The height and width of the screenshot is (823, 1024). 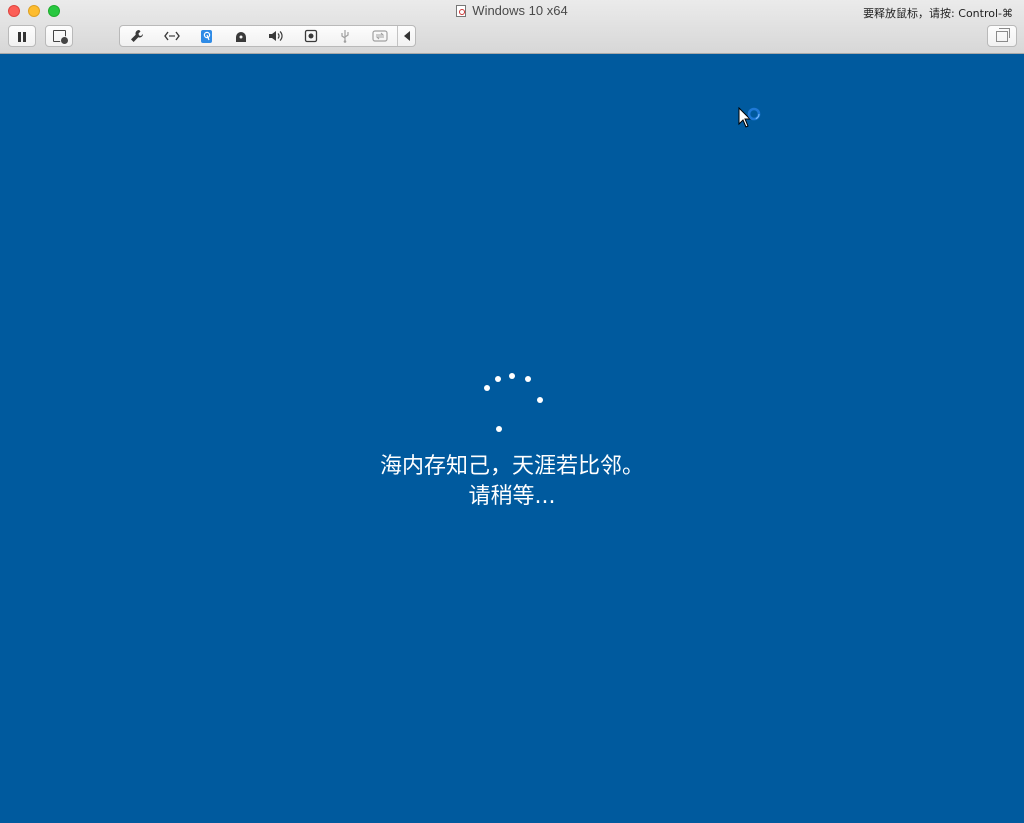 What do you see at coordinates (276, 36) in the screenshot?
I see `sound-icon` at bounding box center [276, 36].